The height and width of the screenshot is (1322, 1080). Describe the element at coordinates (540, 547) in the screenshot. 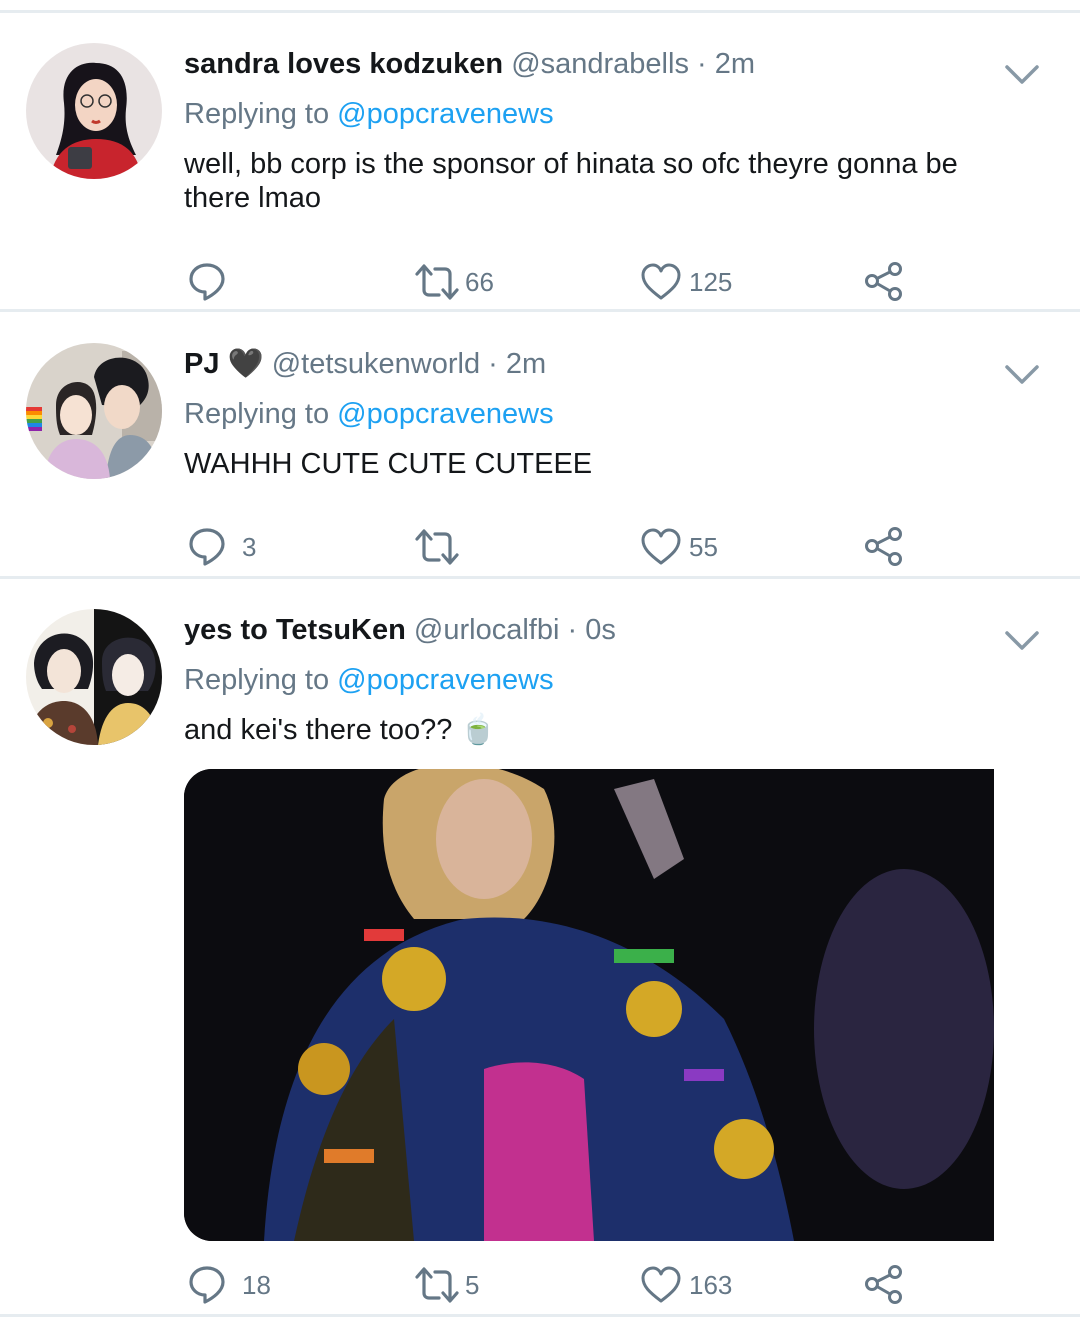

I see `action-bar: 3 55` at that location.